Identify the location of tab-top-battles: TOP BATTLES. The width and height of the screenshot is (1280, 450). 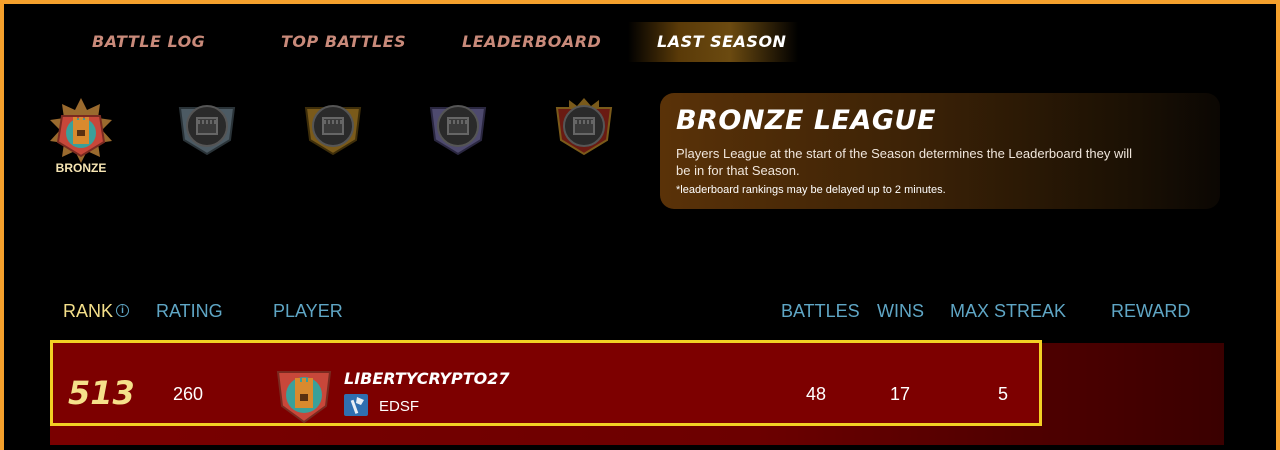
(343, 41).